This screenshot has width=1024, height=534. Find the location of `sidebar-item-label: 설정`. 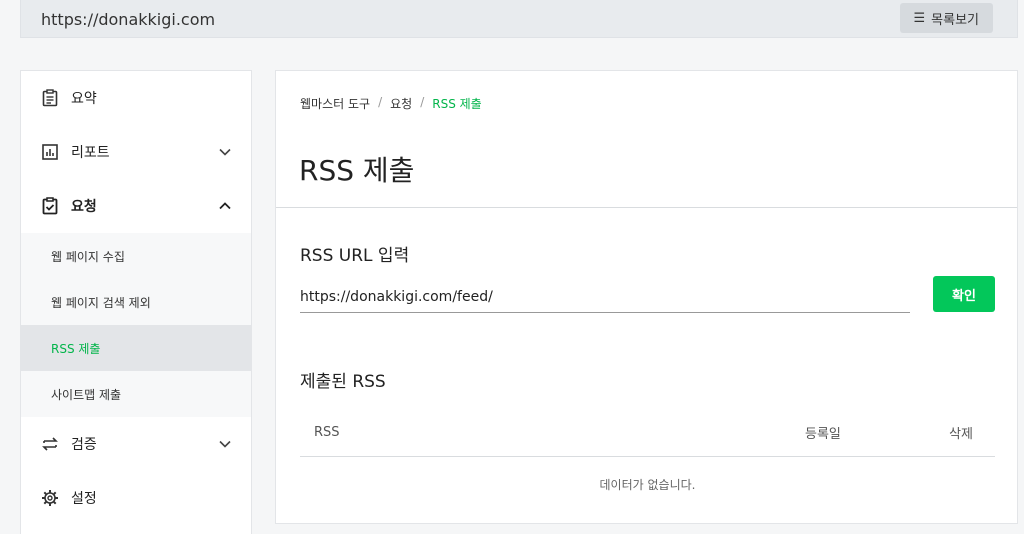

sidebar-item-label: 설정 is located at coordinates (84, 499).